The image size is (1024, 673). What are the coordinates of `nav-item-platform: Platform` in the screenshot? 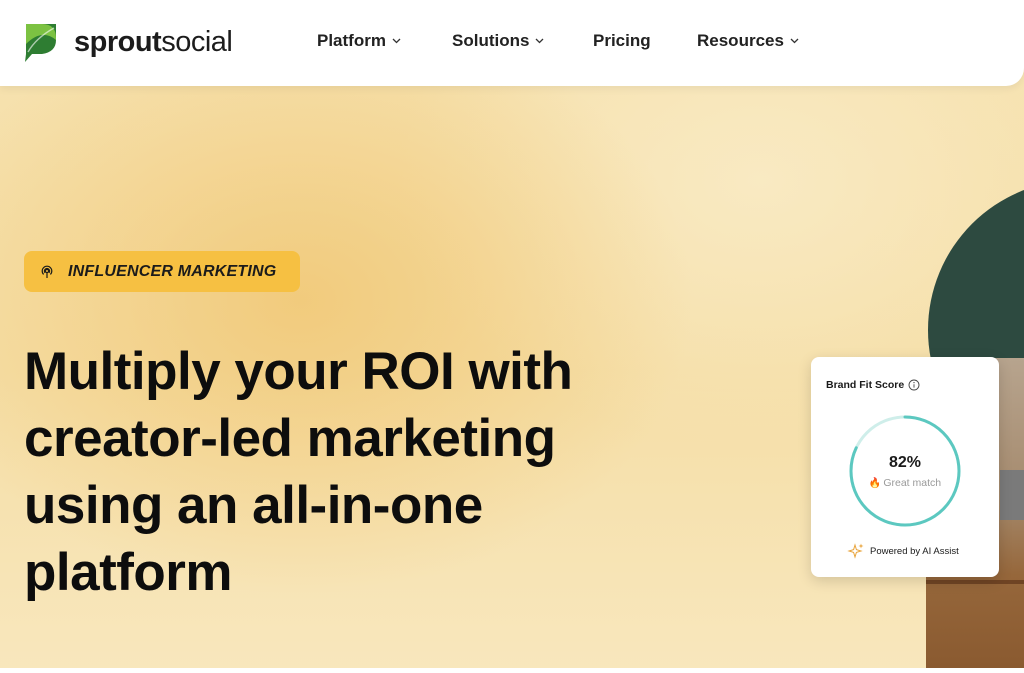 It's located at (359, 41).